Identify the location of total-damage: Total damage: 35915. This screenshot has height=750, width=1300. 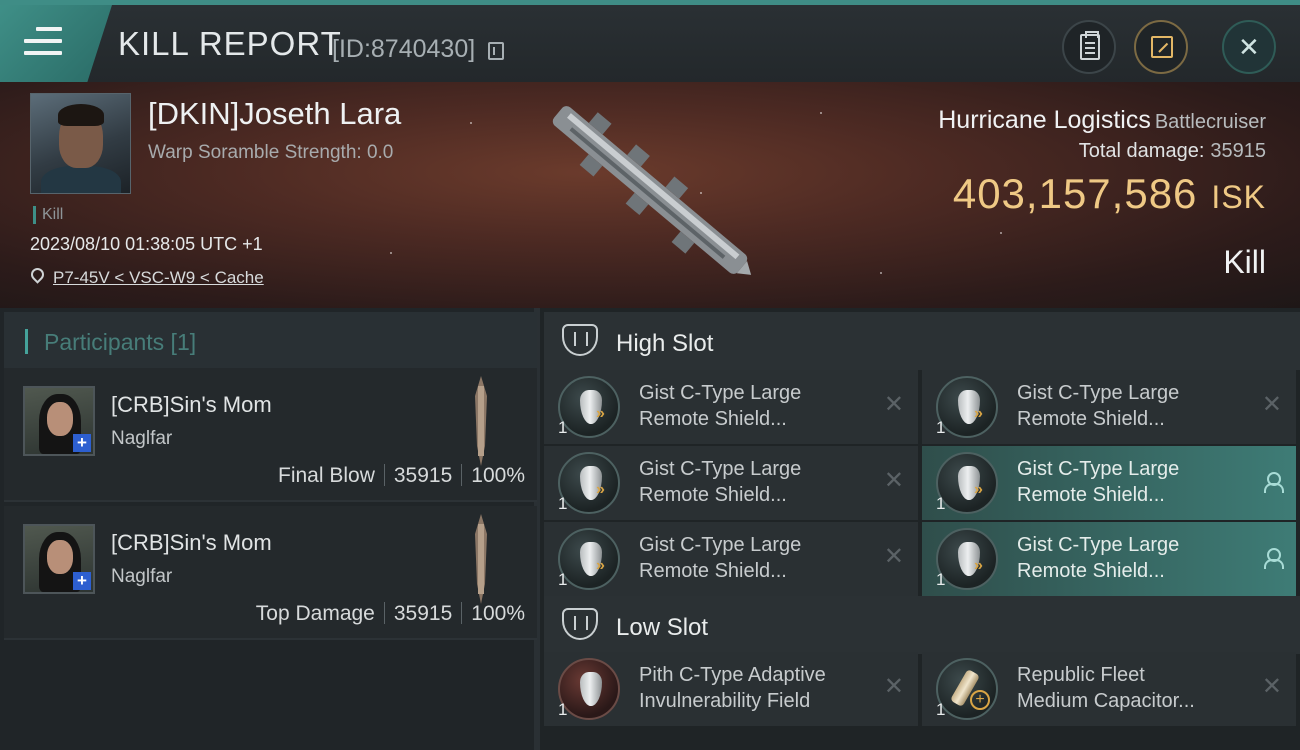
(1172, 151).